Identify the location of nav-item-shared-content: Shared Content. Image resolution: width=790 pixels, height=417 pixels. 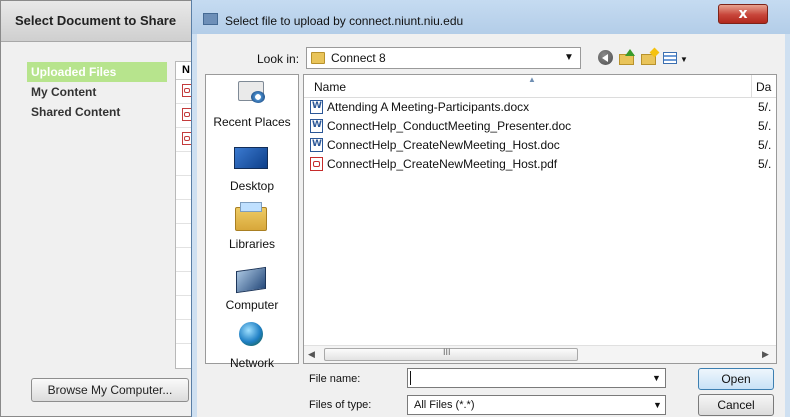
(97, 112).